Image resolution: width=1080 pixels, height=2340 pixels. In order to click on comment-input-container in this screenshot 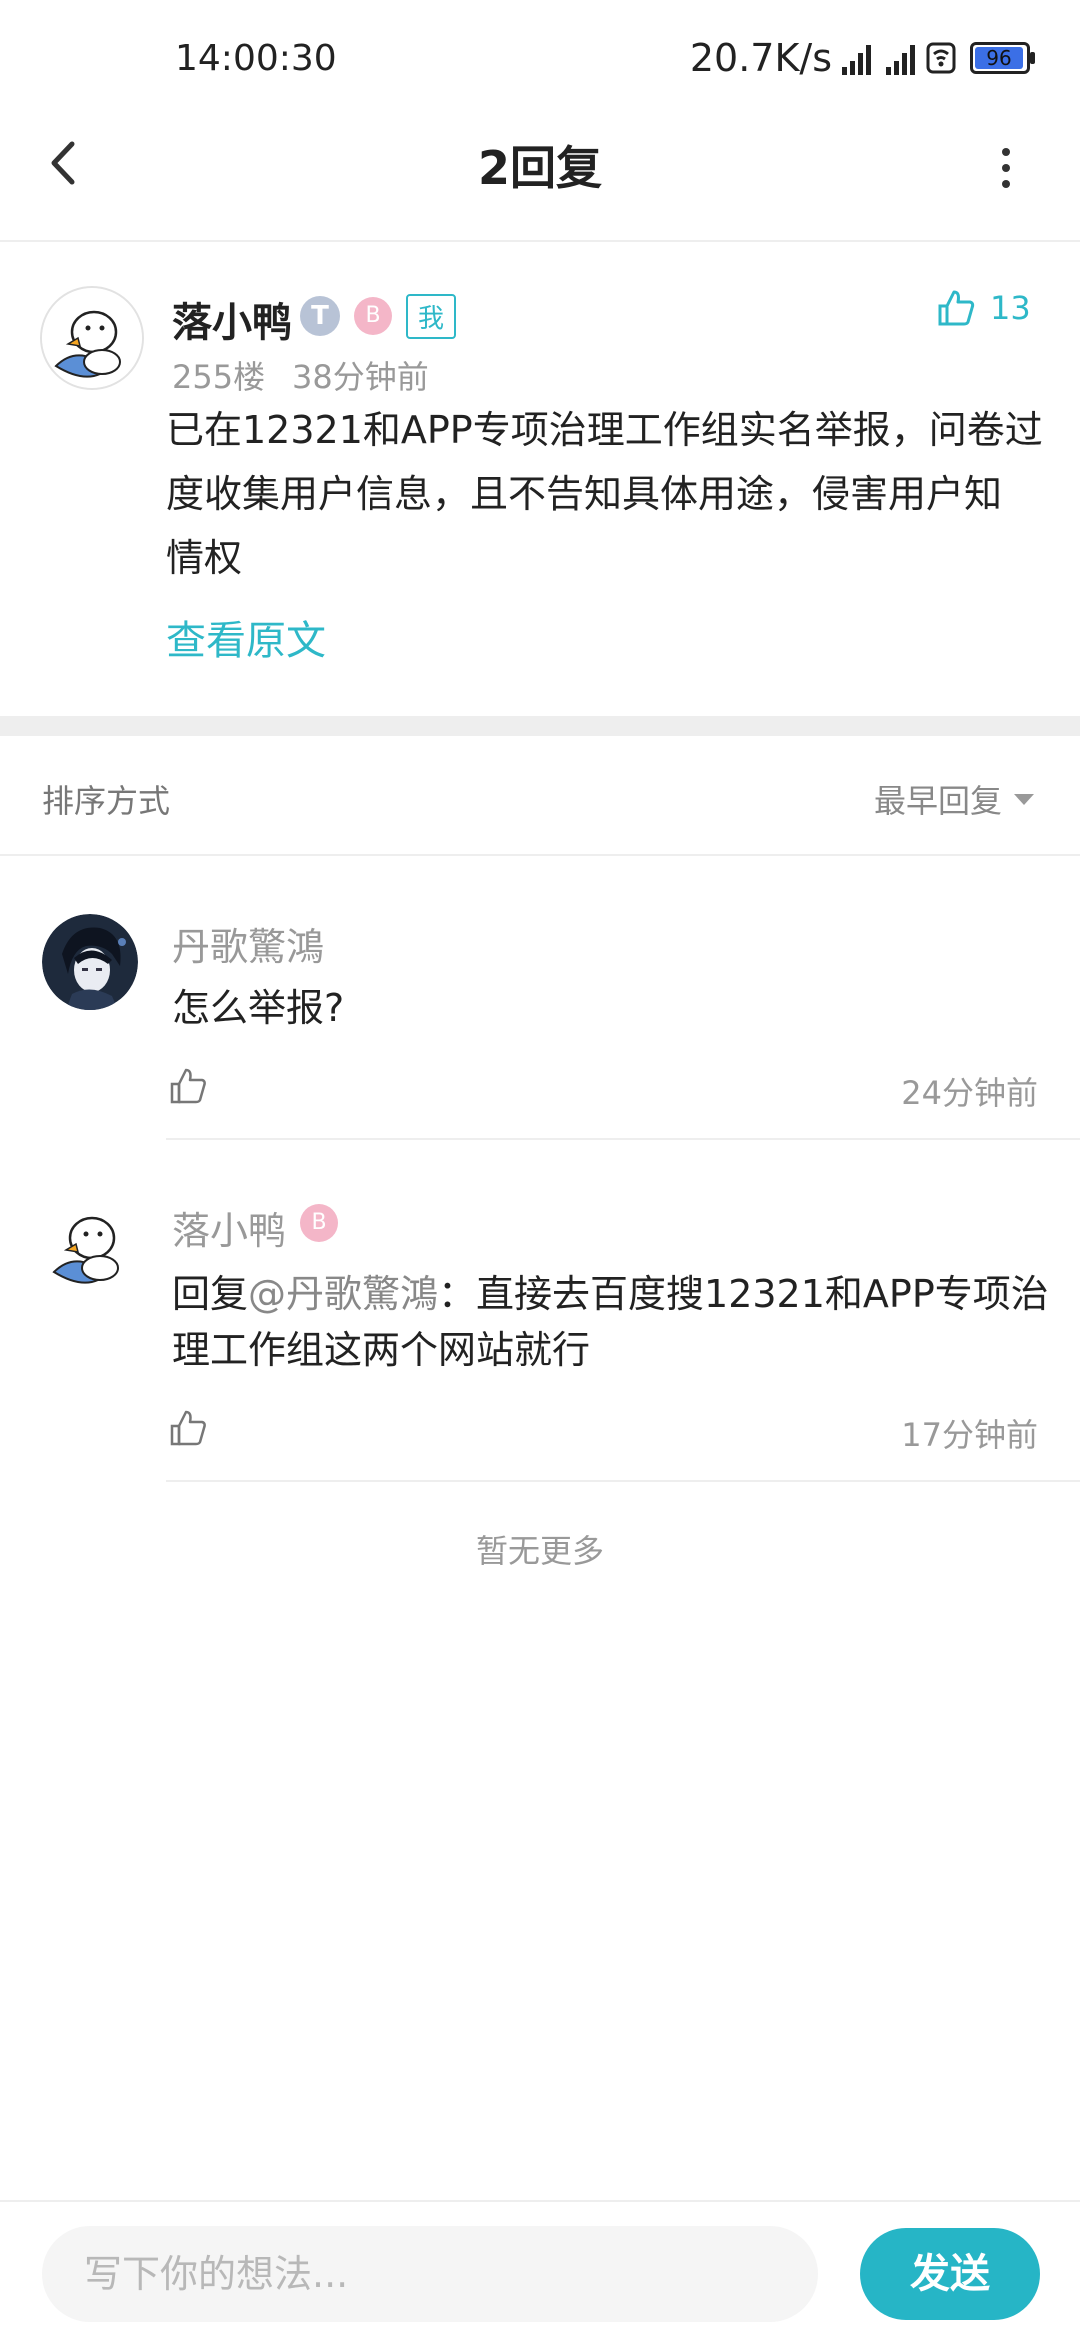, I will do `click(430, 2274)`.